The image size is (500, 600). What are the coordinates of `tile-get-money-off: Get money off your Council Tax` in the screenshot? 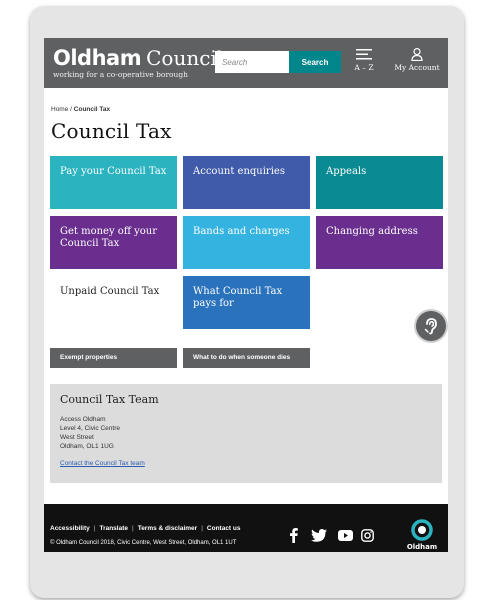 It's located at (113, 242).